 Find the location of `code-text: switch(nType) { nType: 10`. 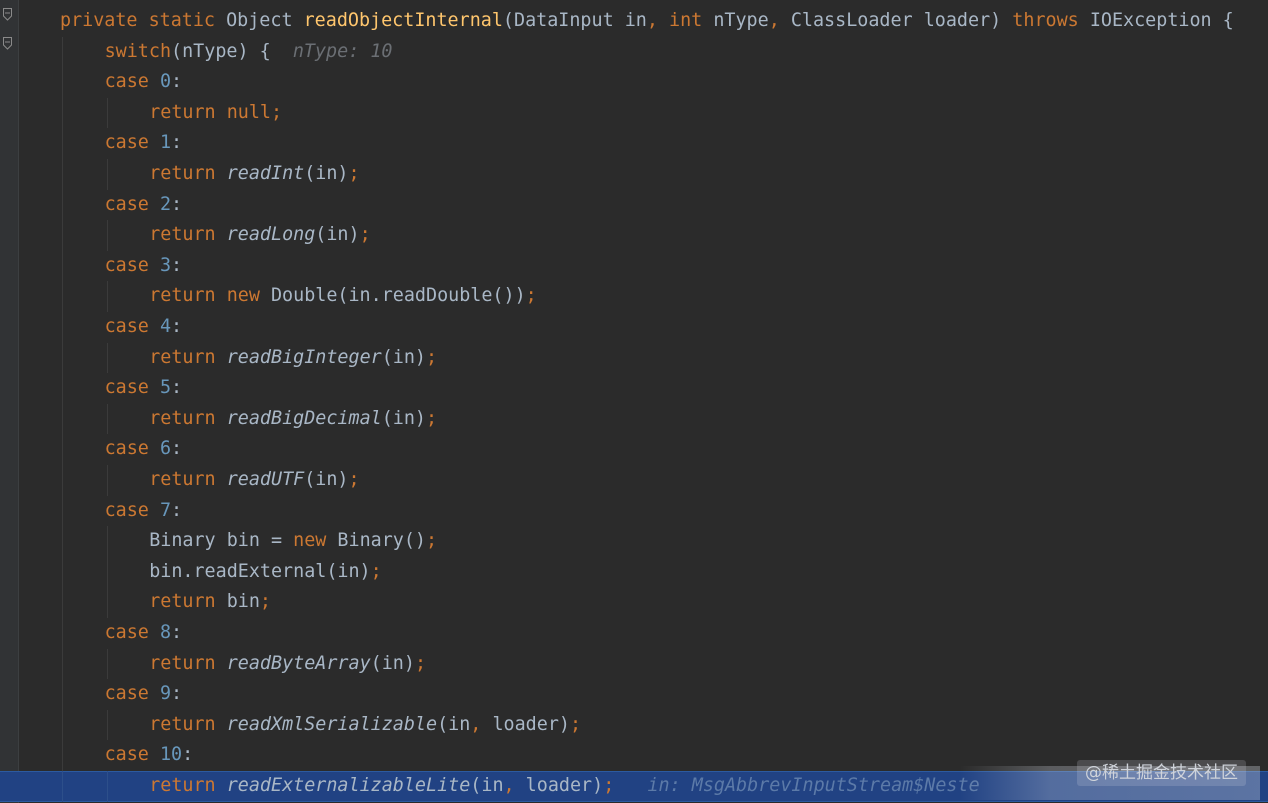

code-text: switch(nType) { nType: 10 is located at coordinates (249, 52).